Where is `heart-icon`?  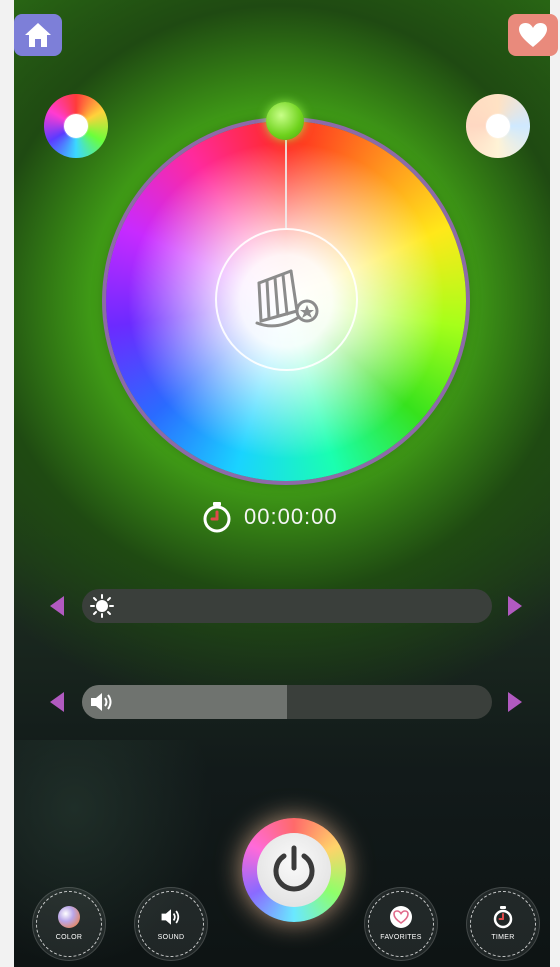
heart-icon is located at coordinates (533, 35).